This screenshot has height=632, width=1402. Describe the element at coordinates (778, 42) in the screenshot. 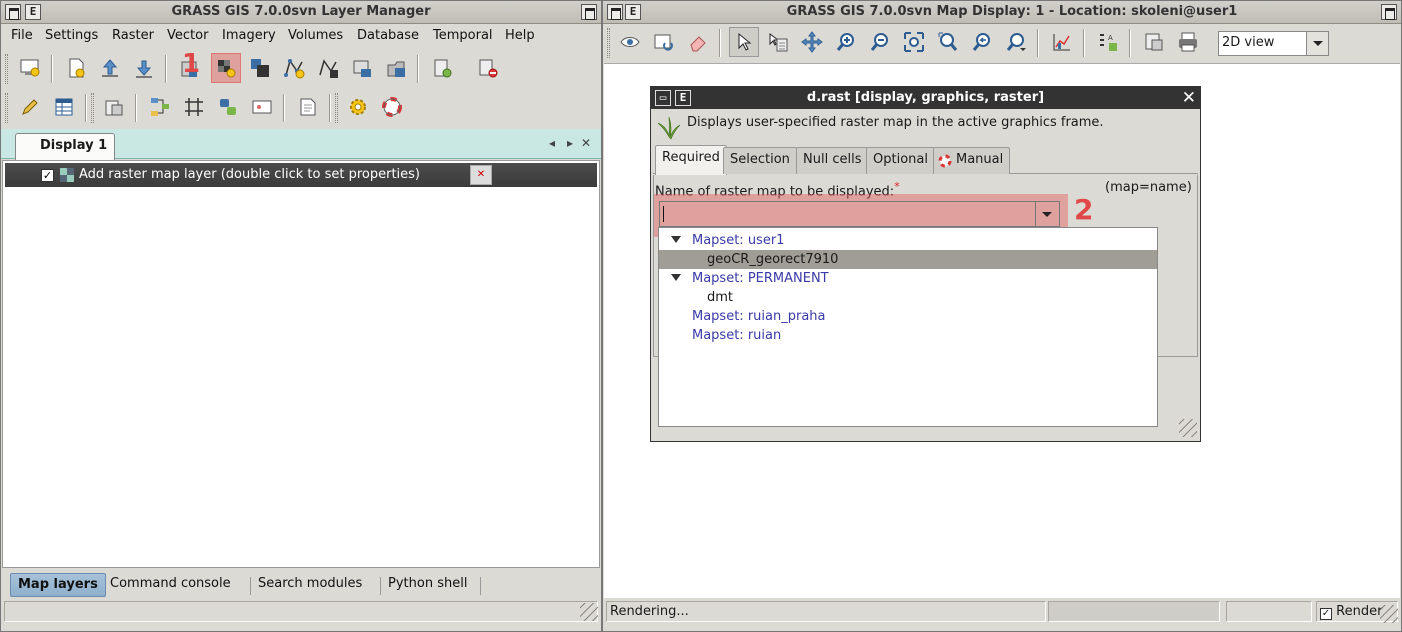

I see `query-raster-icon` at that location.